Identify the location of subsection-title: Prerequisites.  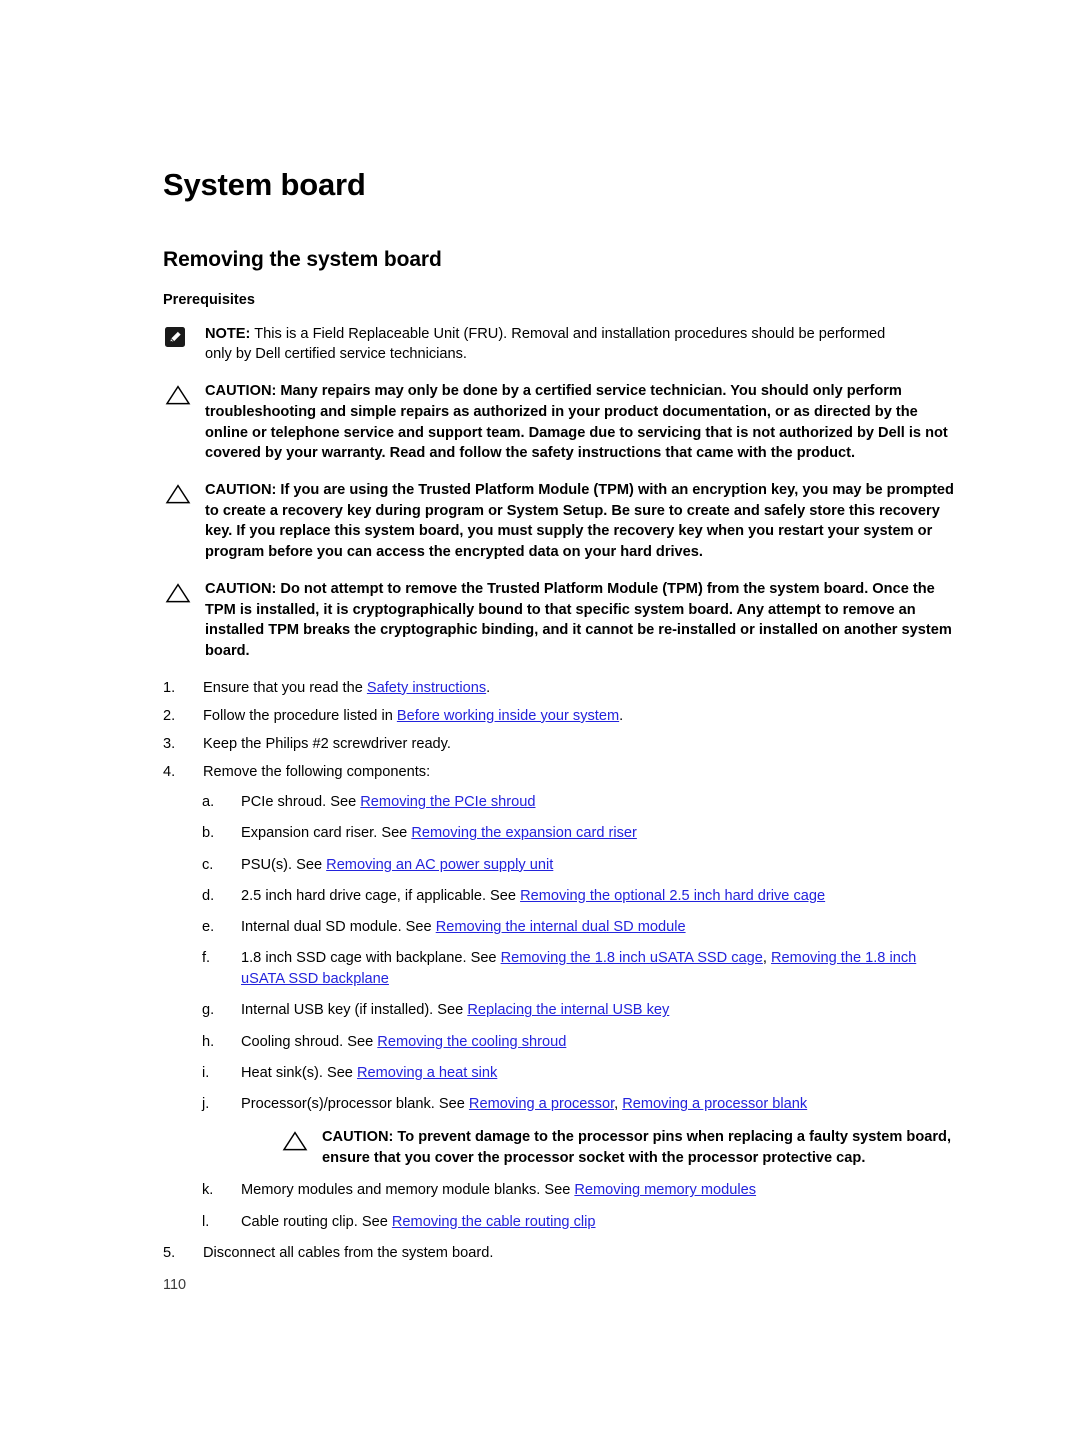
(209, 300).